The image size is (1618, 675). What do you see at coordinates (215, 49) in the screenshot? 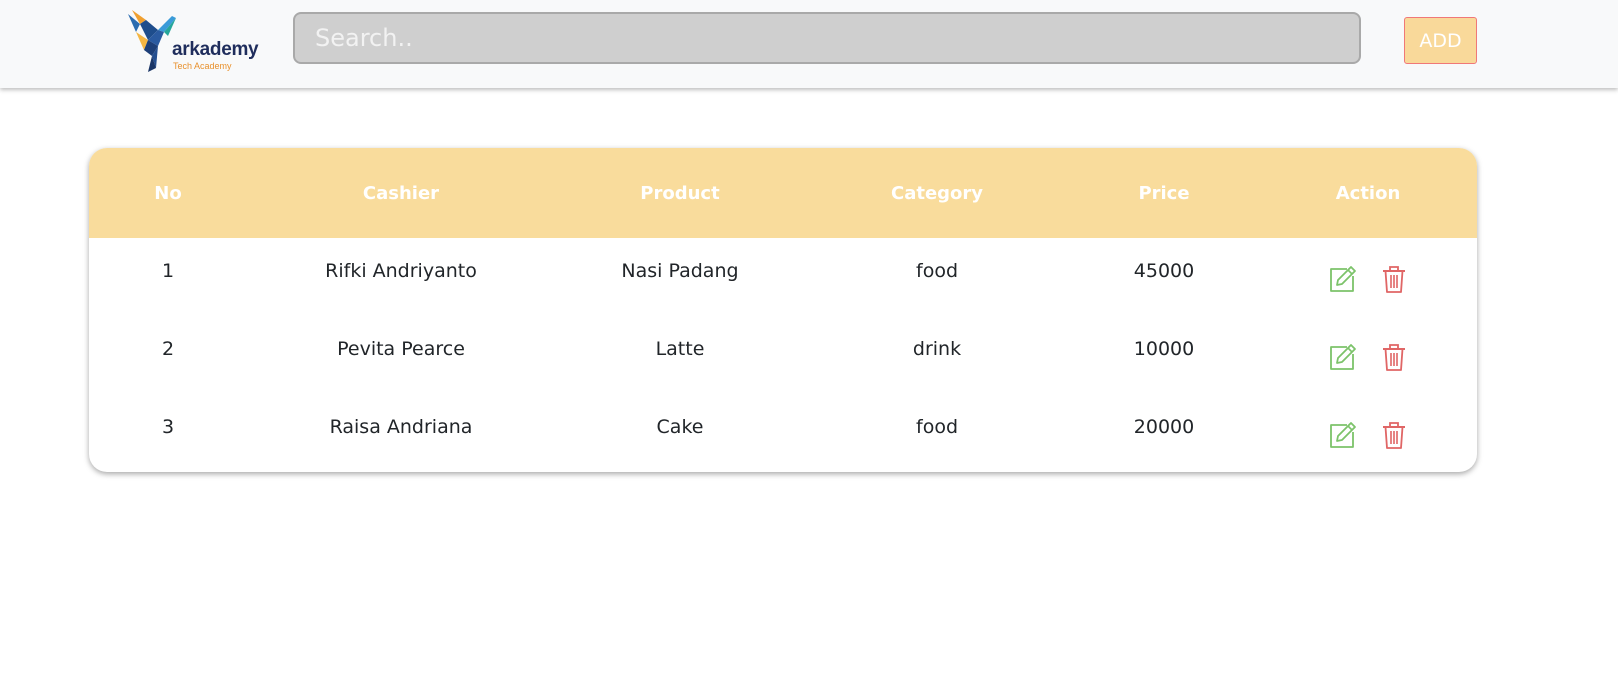
I see `brand-name: arkademy` at bounding box center [215, 49].